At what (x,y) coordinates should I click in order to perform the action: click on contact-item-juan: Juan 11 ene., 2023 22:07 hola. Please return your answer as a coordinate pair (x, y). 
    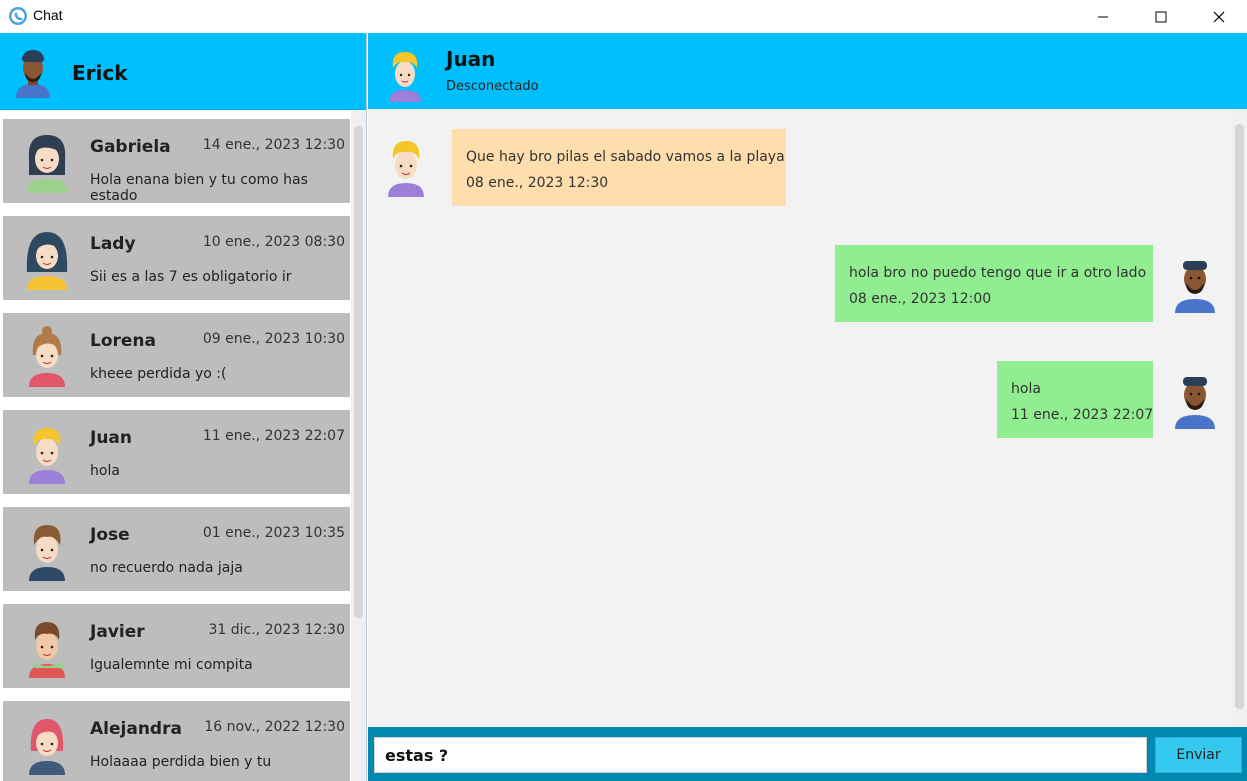
    Looking at the image, I should click on (176, 452).